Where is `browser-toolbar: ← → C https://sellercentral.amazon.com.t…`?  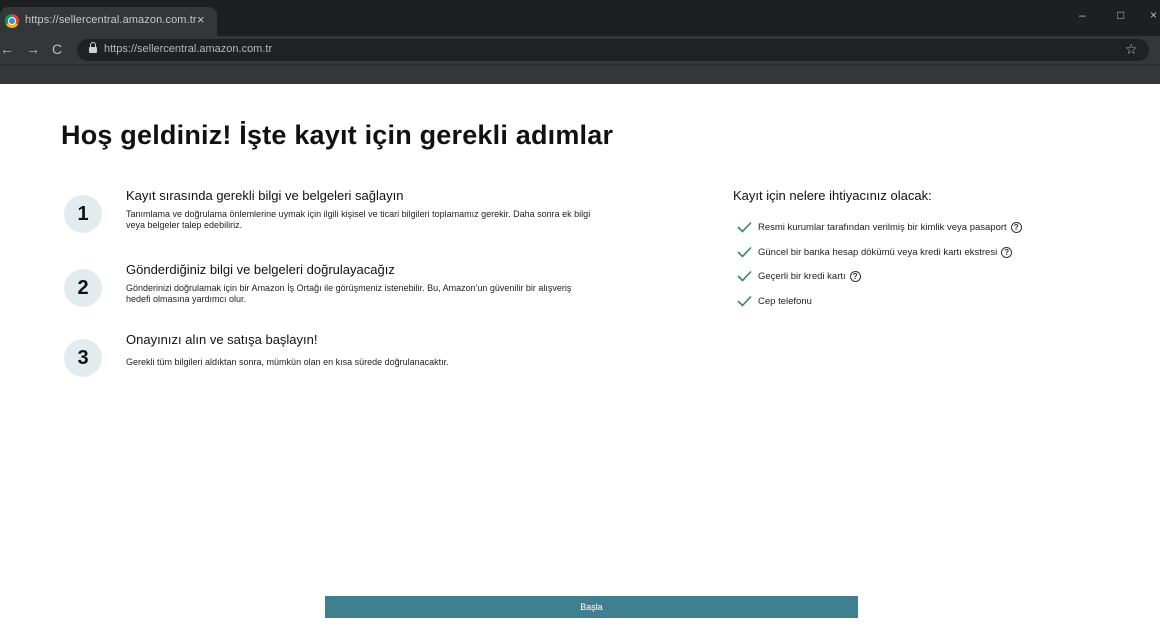
browser-toolbar: ← → C https://sellercentral.amazon.com.t… is located at coordinates (580, 50).